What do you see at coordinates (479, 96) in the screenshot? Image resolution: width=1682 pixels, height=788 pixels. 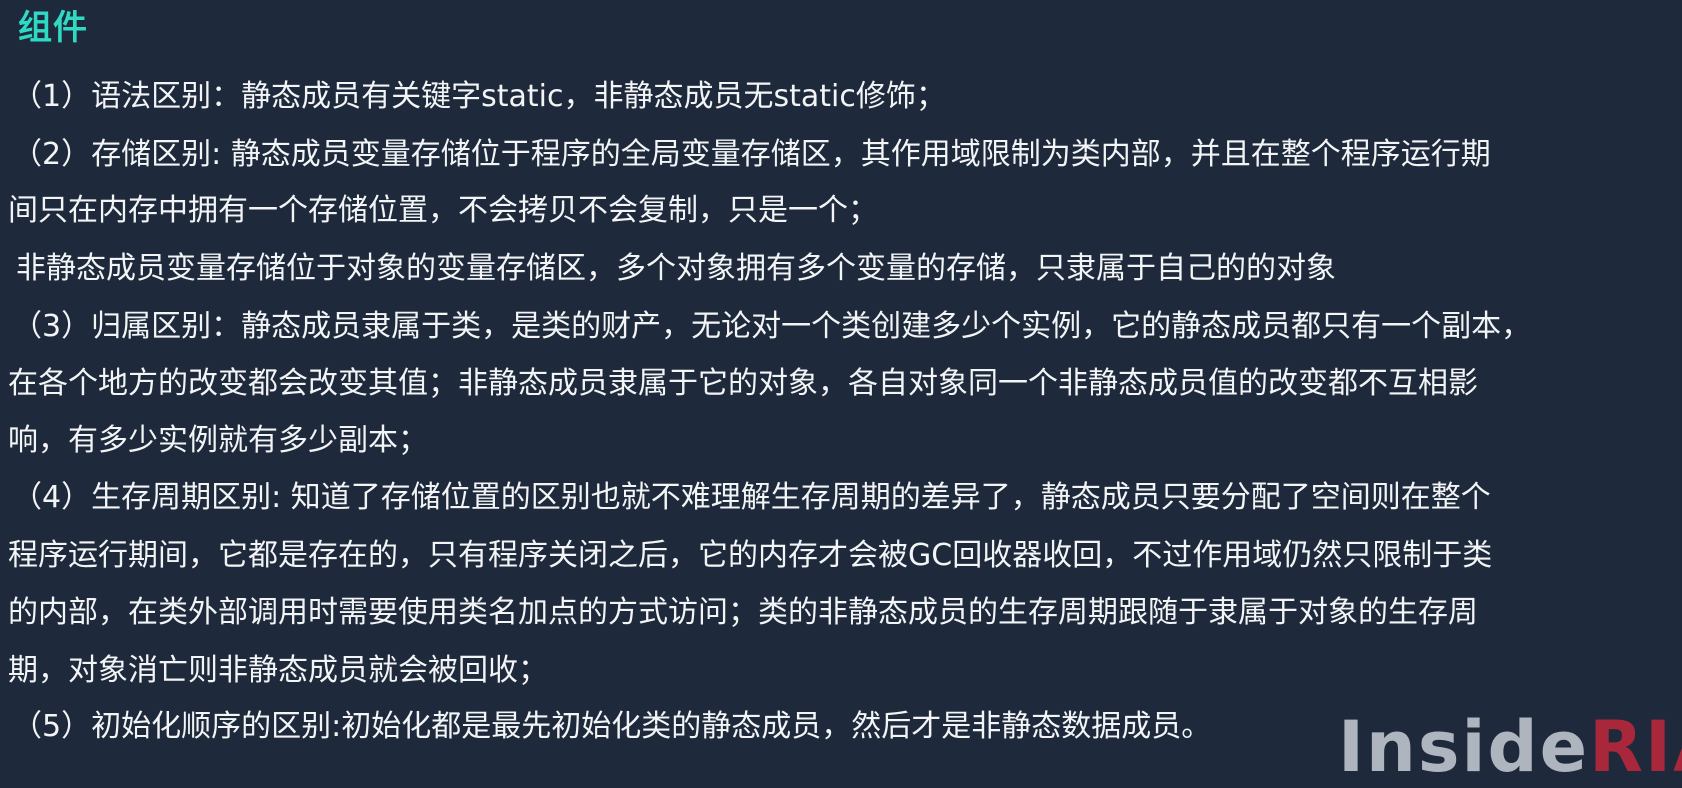 I see `text-line-syntax-difference: （1）语法区别：静态成员有关键字static，非静态成员无static修饰；` at bounding box center [479, 96].